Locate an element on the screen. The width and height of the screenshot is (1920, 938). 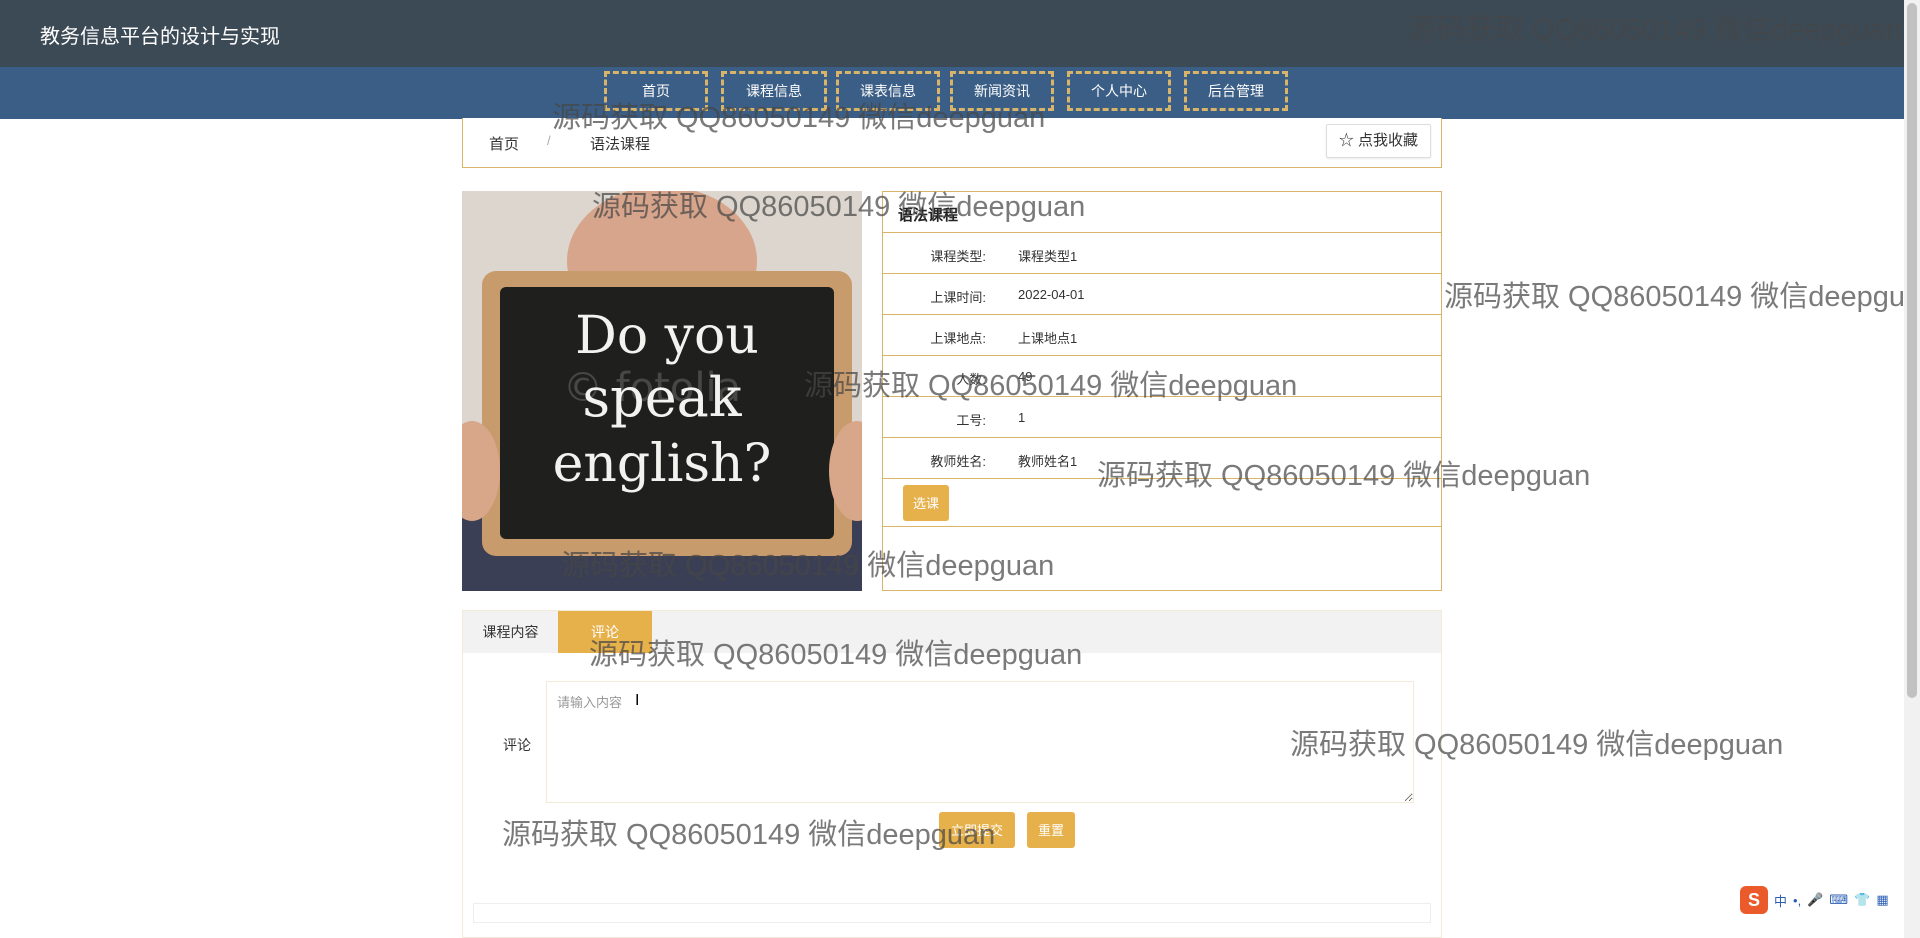
comment-list-area is located at coordinates (952, 913).